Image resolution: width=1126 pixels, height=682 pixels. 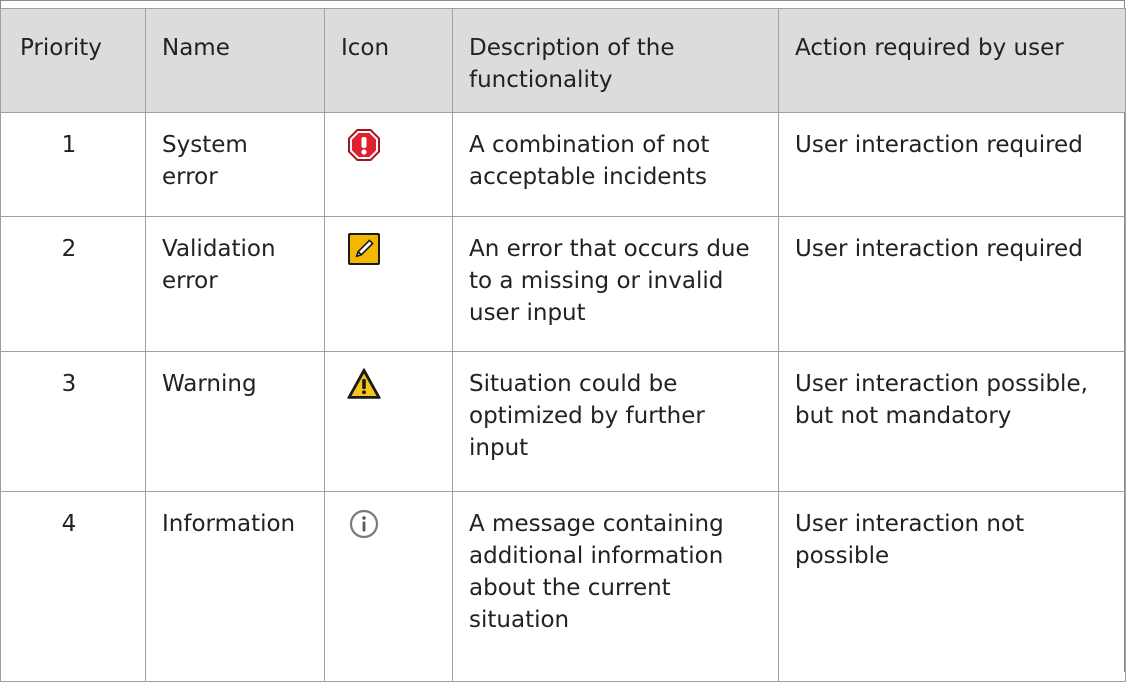 What do you see at coordinates (952, 60) in the screenshot?
I see `header-action: Action required by user` at bounding box center [952, 60].